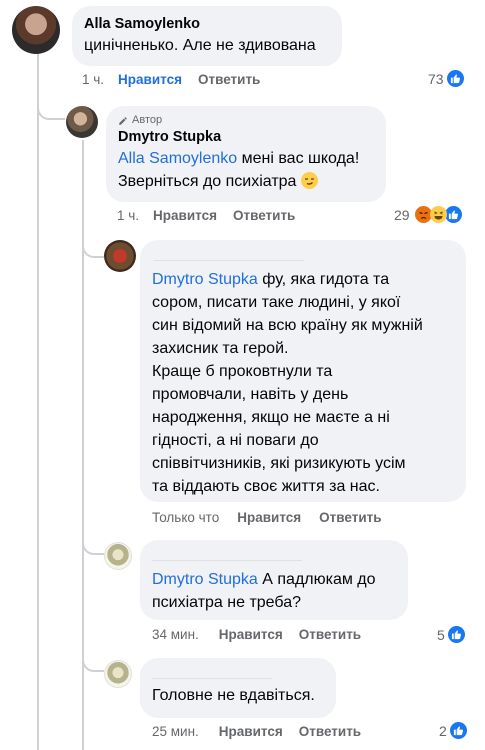 The height and width of the screenshot is (750, 485). Describe the element at coordinates (271, 417) in the screenshot. I see `comment-text: народження, якщо не маєте а ні` at that location.